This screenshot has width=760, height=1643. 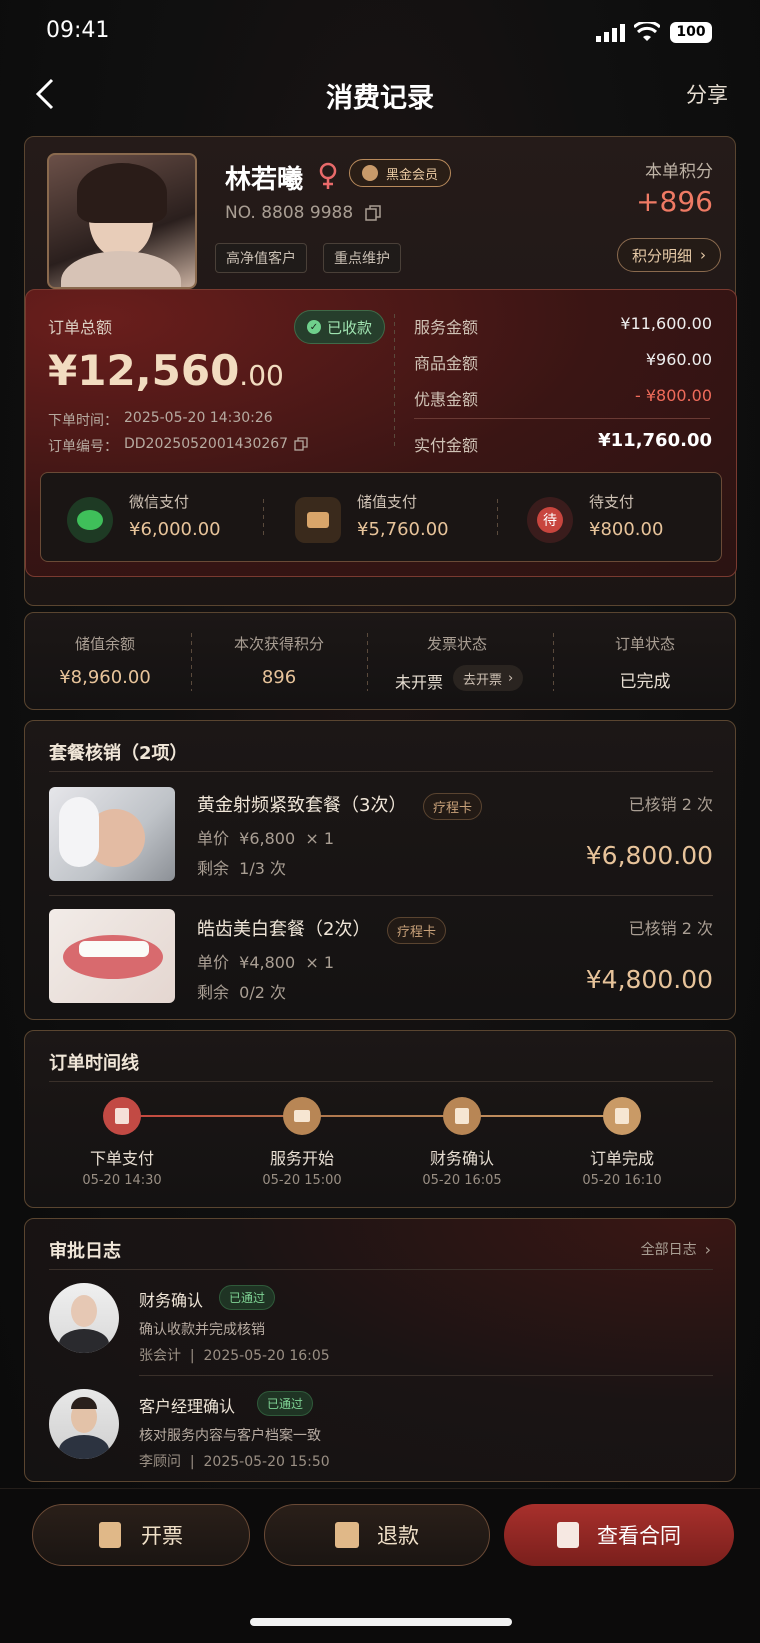 What do you see at coordinates (266, 962) in the screenshot?
I see `package-unit: 单价 ¥4,800 × 1` at bounding box center [266, 962].